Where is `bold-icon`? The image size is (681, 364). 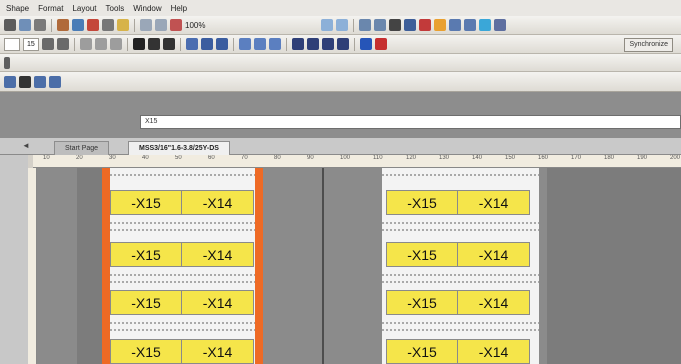
bold-icon is located at coordinates (138, 44).